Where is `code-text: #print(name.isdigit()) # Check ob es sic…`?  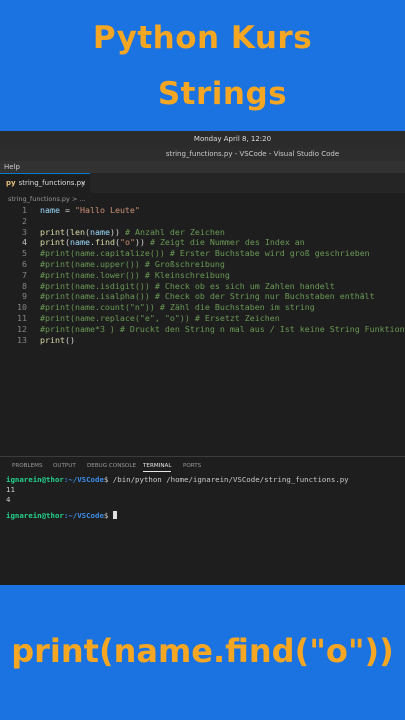
code-text: #print(name.isdigit()) # Check ob es sic… is located at coordinates (187, 285).